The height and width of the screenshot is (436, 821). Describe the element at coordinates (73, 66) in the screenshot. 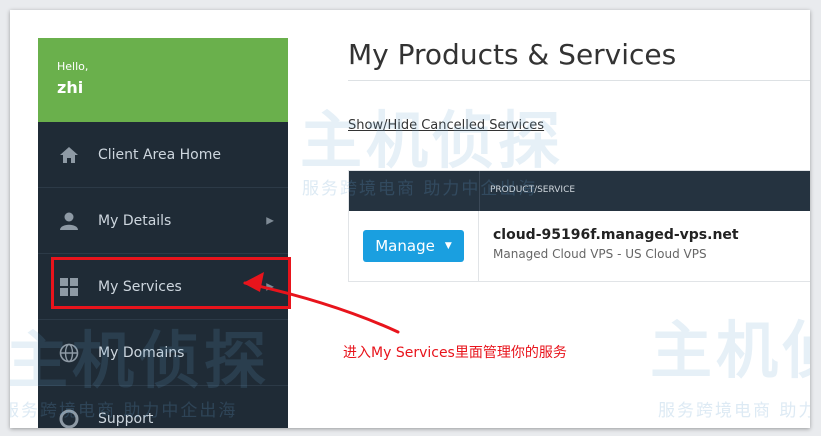

I see `greeting-label: Hello,` at that location.